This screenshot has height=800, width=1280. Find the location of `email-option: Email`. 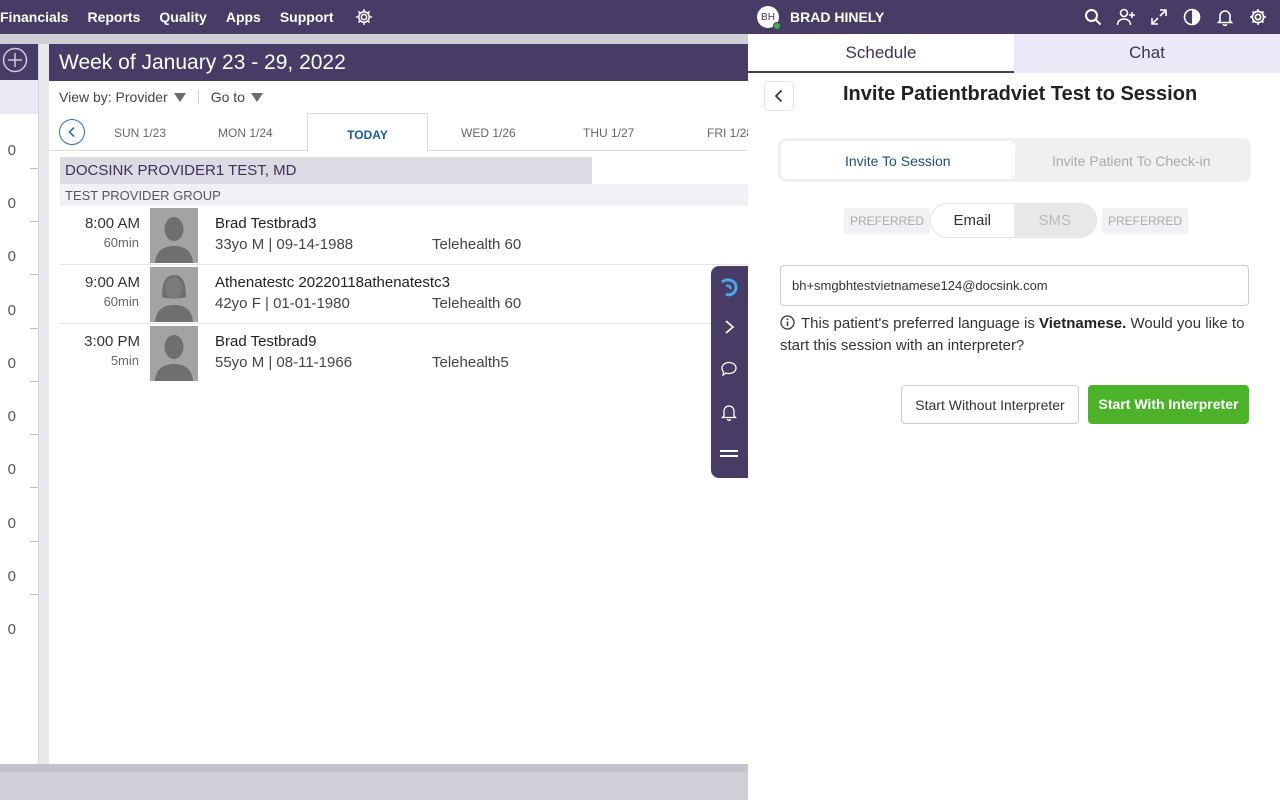

email-option: Email is located at coordinates (972, 220).